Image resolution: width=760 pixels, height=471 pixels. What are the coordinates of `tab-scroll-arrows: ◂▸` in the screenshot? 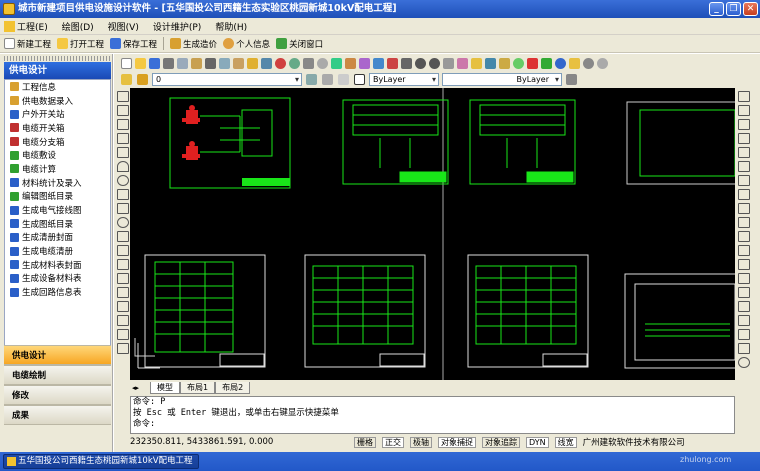 It's located at (140, 388).